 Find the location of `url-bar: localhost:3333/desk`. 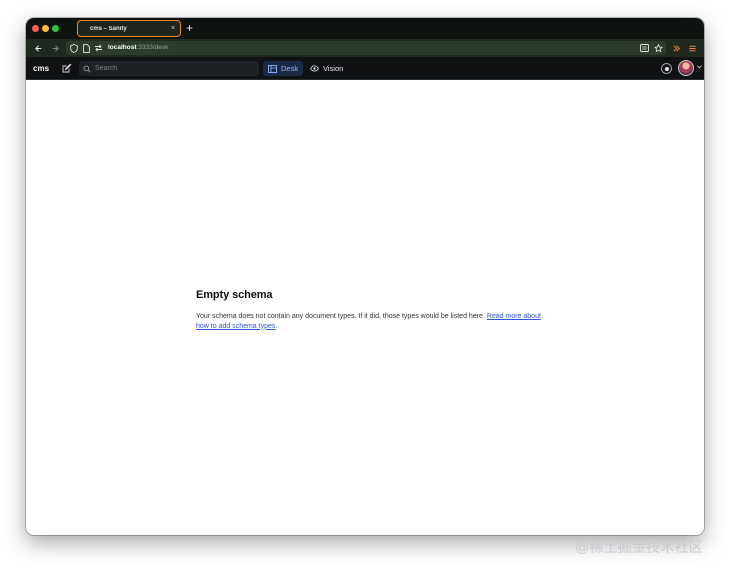

url-bar: localhost:3333/desk is located at coordinates (366, 48).